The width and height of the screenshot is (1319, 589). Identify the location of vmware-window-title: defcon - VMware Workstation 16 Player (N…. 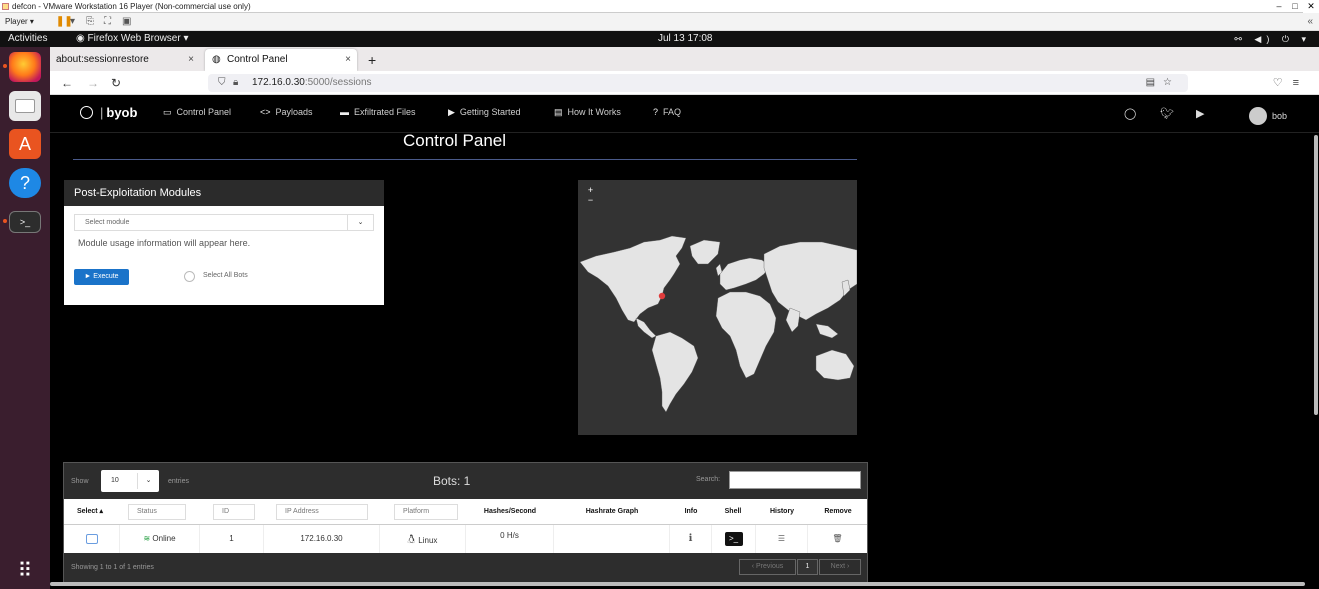
(131, 6).